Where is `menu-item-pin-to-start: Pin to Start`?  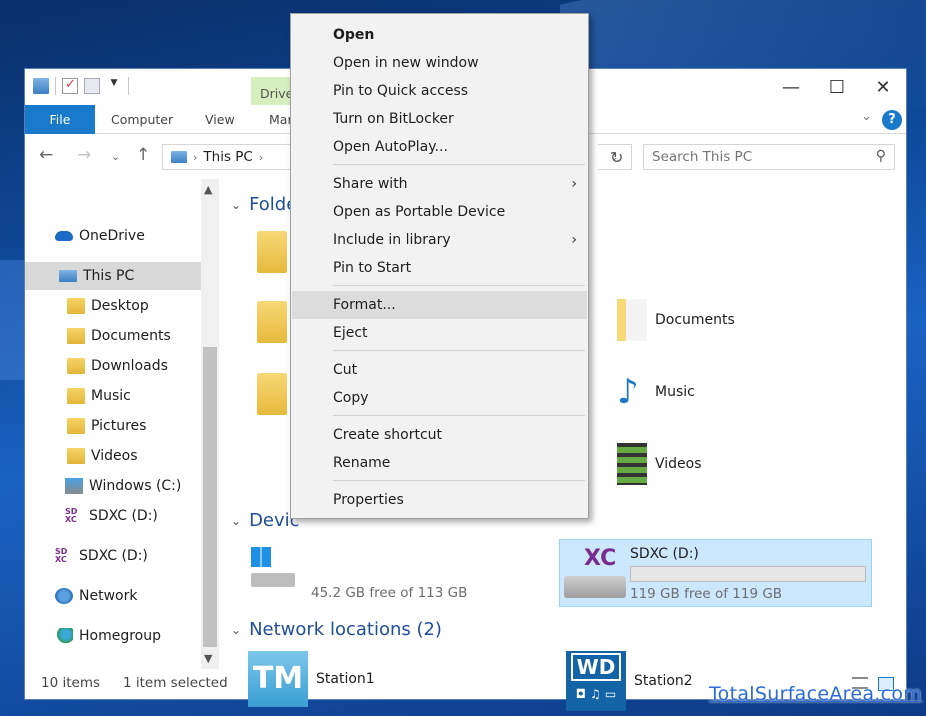
menu-item-pin-to-start: Pin to Start is located at coordinates (439, 268).